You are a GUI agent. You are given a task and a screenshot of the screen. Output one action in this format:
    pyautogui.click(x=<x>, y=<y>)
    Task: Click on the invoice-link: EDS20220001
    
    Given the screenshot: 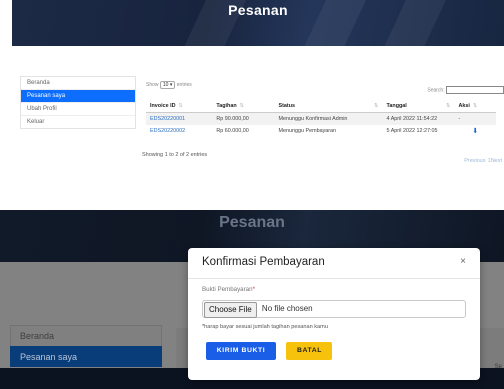 What is the action you would take?
    pyautogui.click(x=179, y=118)
    